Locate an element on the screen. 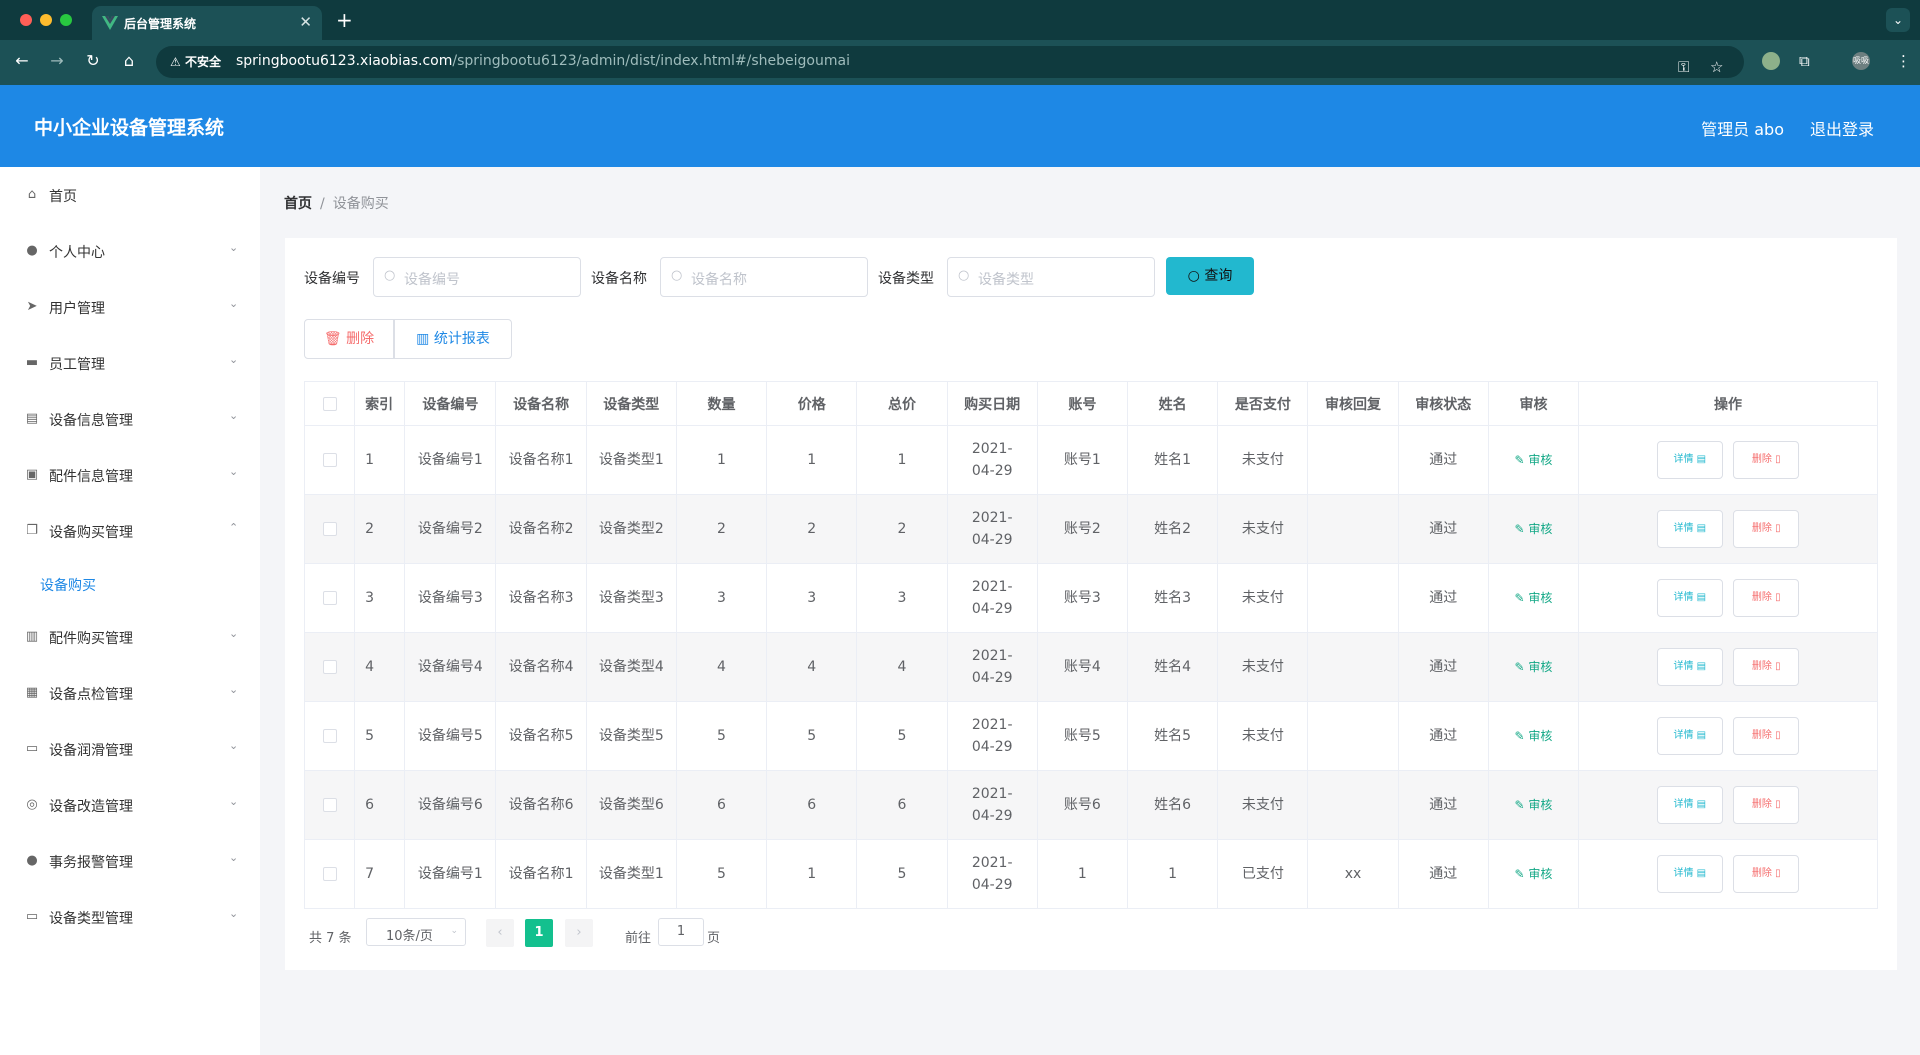 Image resolution: width=1920 pixels, height=1055 pixels. maximize-window-button is located at coordinates (66, 20).